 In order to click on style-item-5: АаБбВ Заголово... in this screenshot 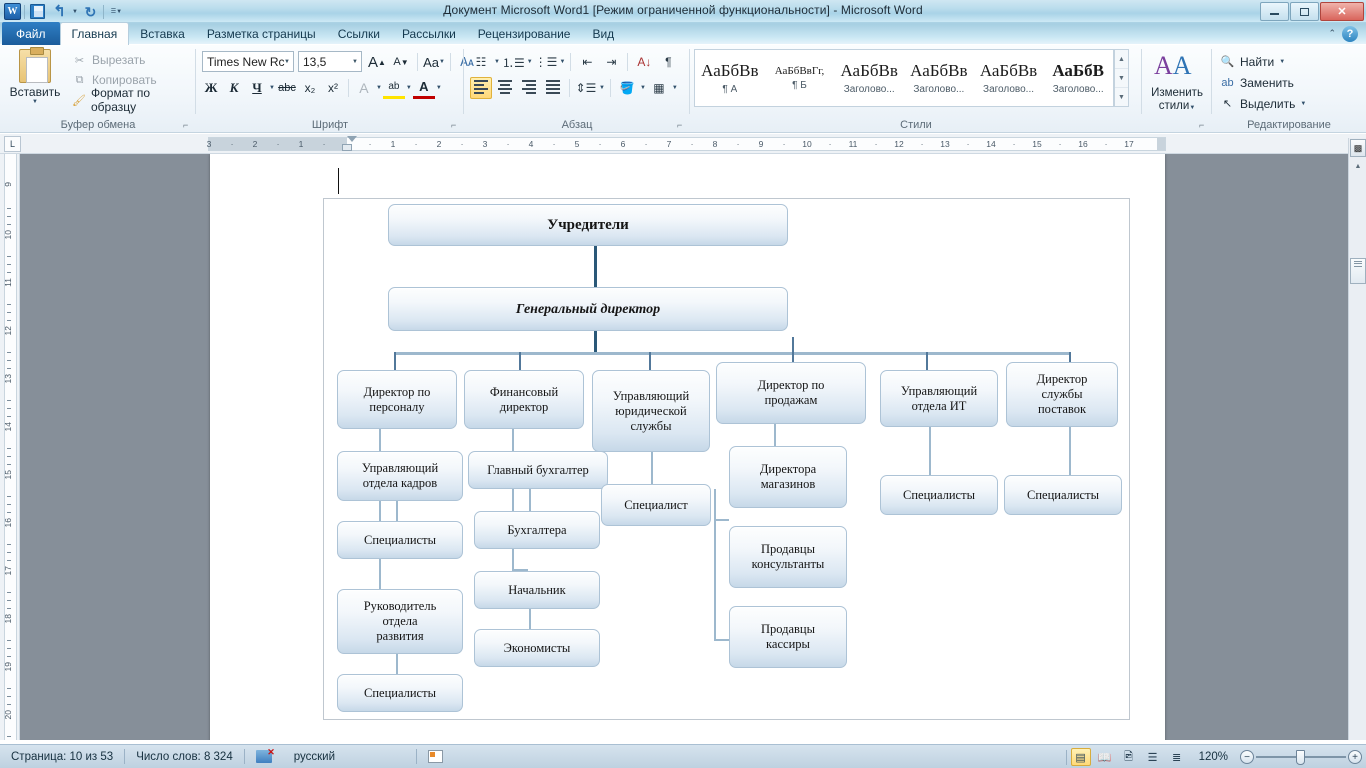, I will do `click(1078, 78)`.